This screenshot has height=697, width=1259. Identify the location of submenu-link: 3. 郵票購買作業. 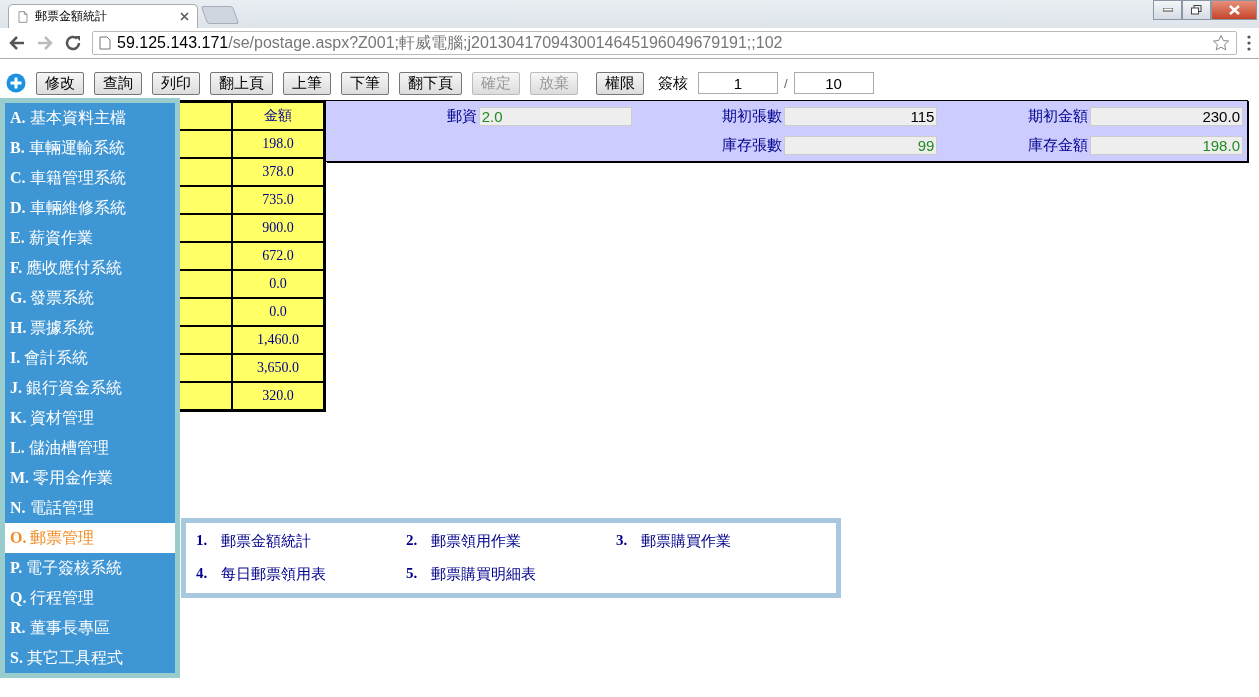
(721, 541).